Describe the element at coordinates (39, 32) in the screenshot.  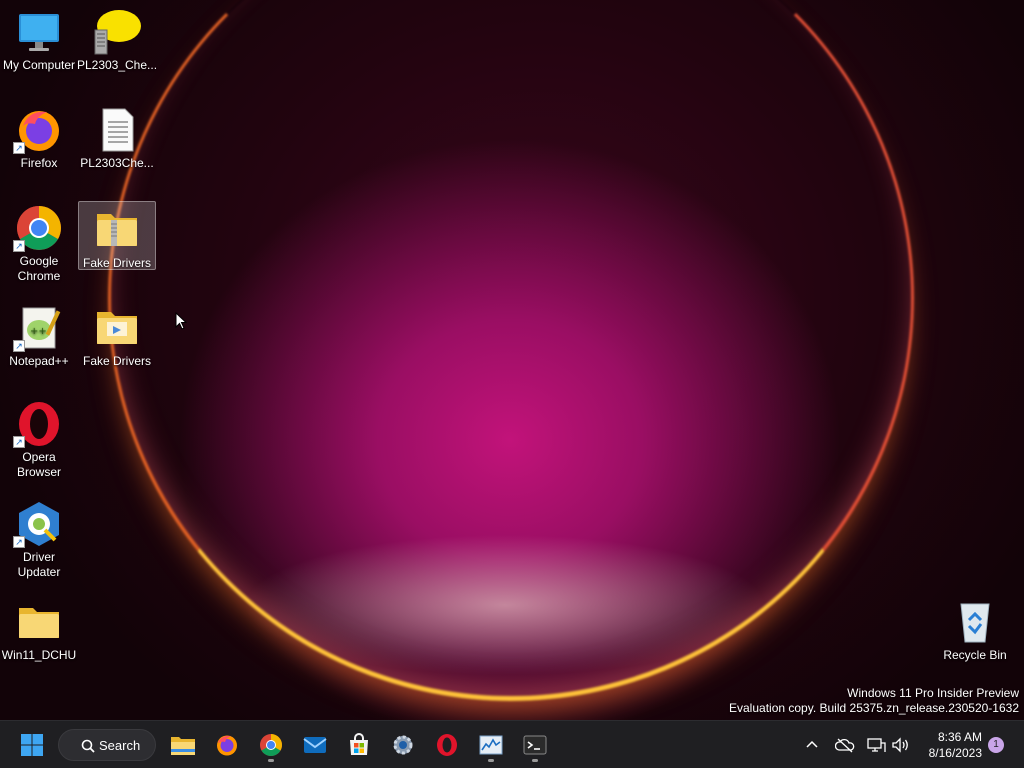
I see `monitor-icon` at that location.